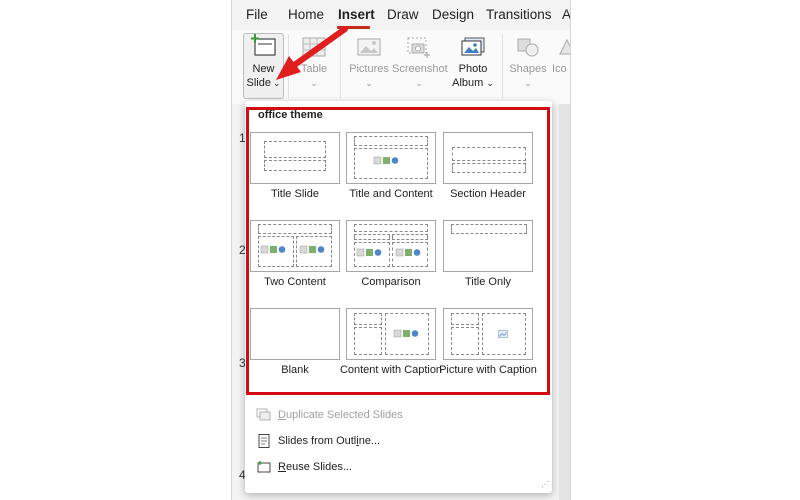 The width and height of the screenshot is (800, 500). I want to click on icons-label: Ico, so click(559, 69).